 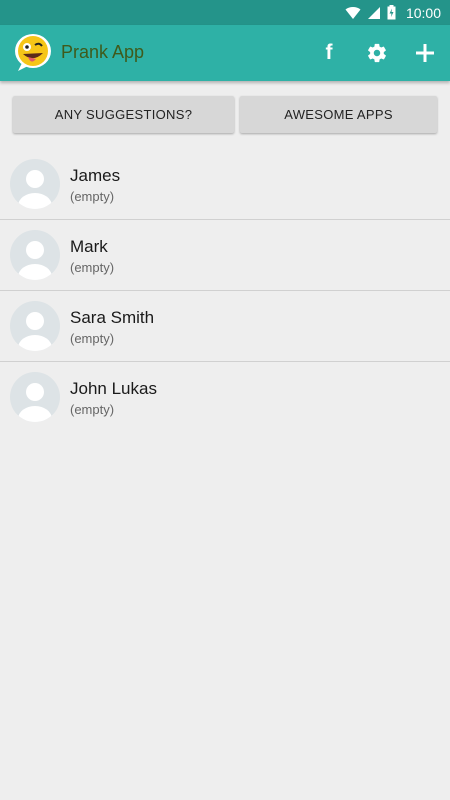 I want to click on app-logo-icon, so click(x=33, y=52).